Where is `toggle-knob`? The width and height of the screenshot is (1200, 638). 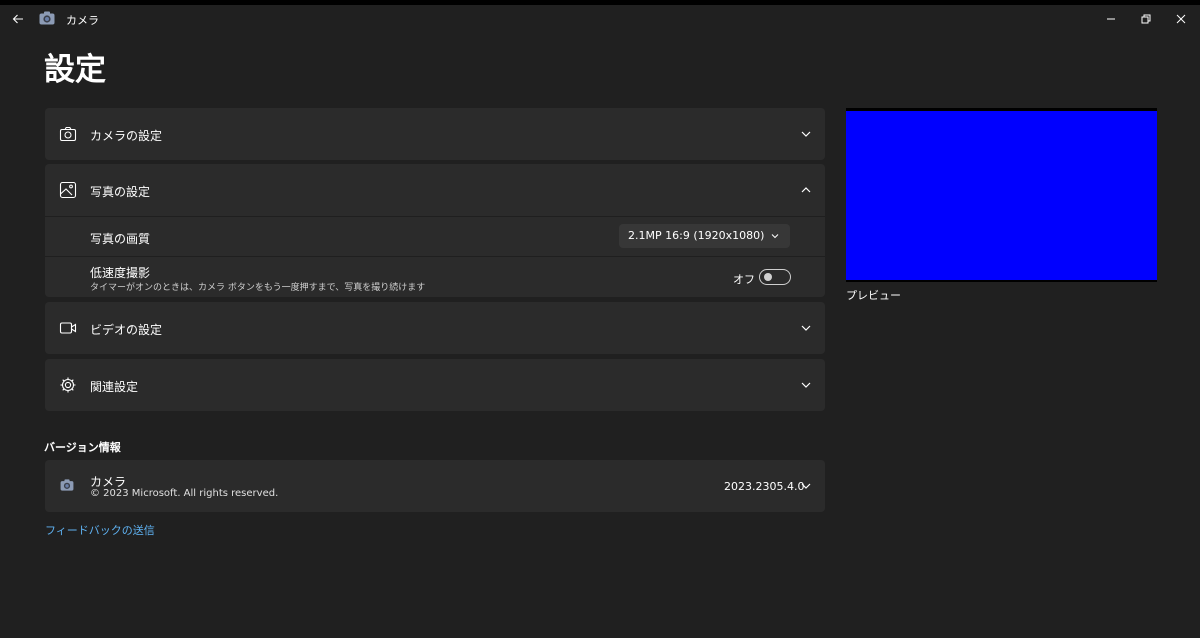 toggle-knob is located at coordinates (768, 277).